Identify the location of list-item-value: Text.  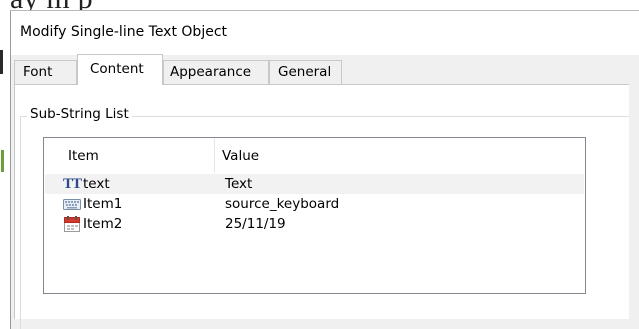
(239, 184).